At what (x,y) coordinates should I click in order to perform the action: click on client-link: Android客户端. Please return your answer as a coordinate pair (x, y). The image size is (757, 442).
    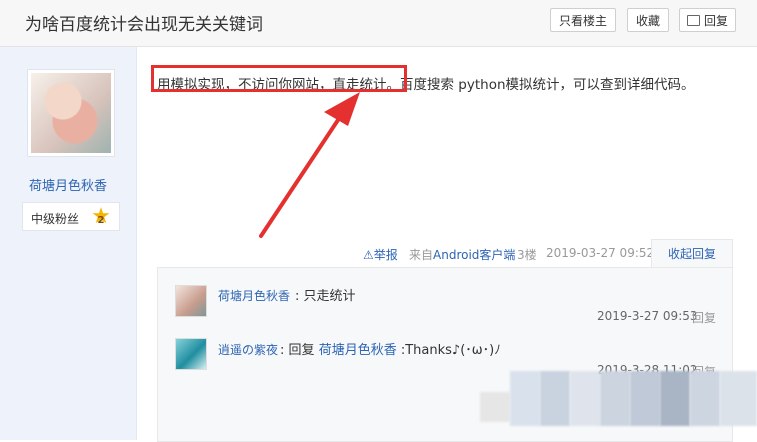
    Looking at the image, I should click on (474, 255).